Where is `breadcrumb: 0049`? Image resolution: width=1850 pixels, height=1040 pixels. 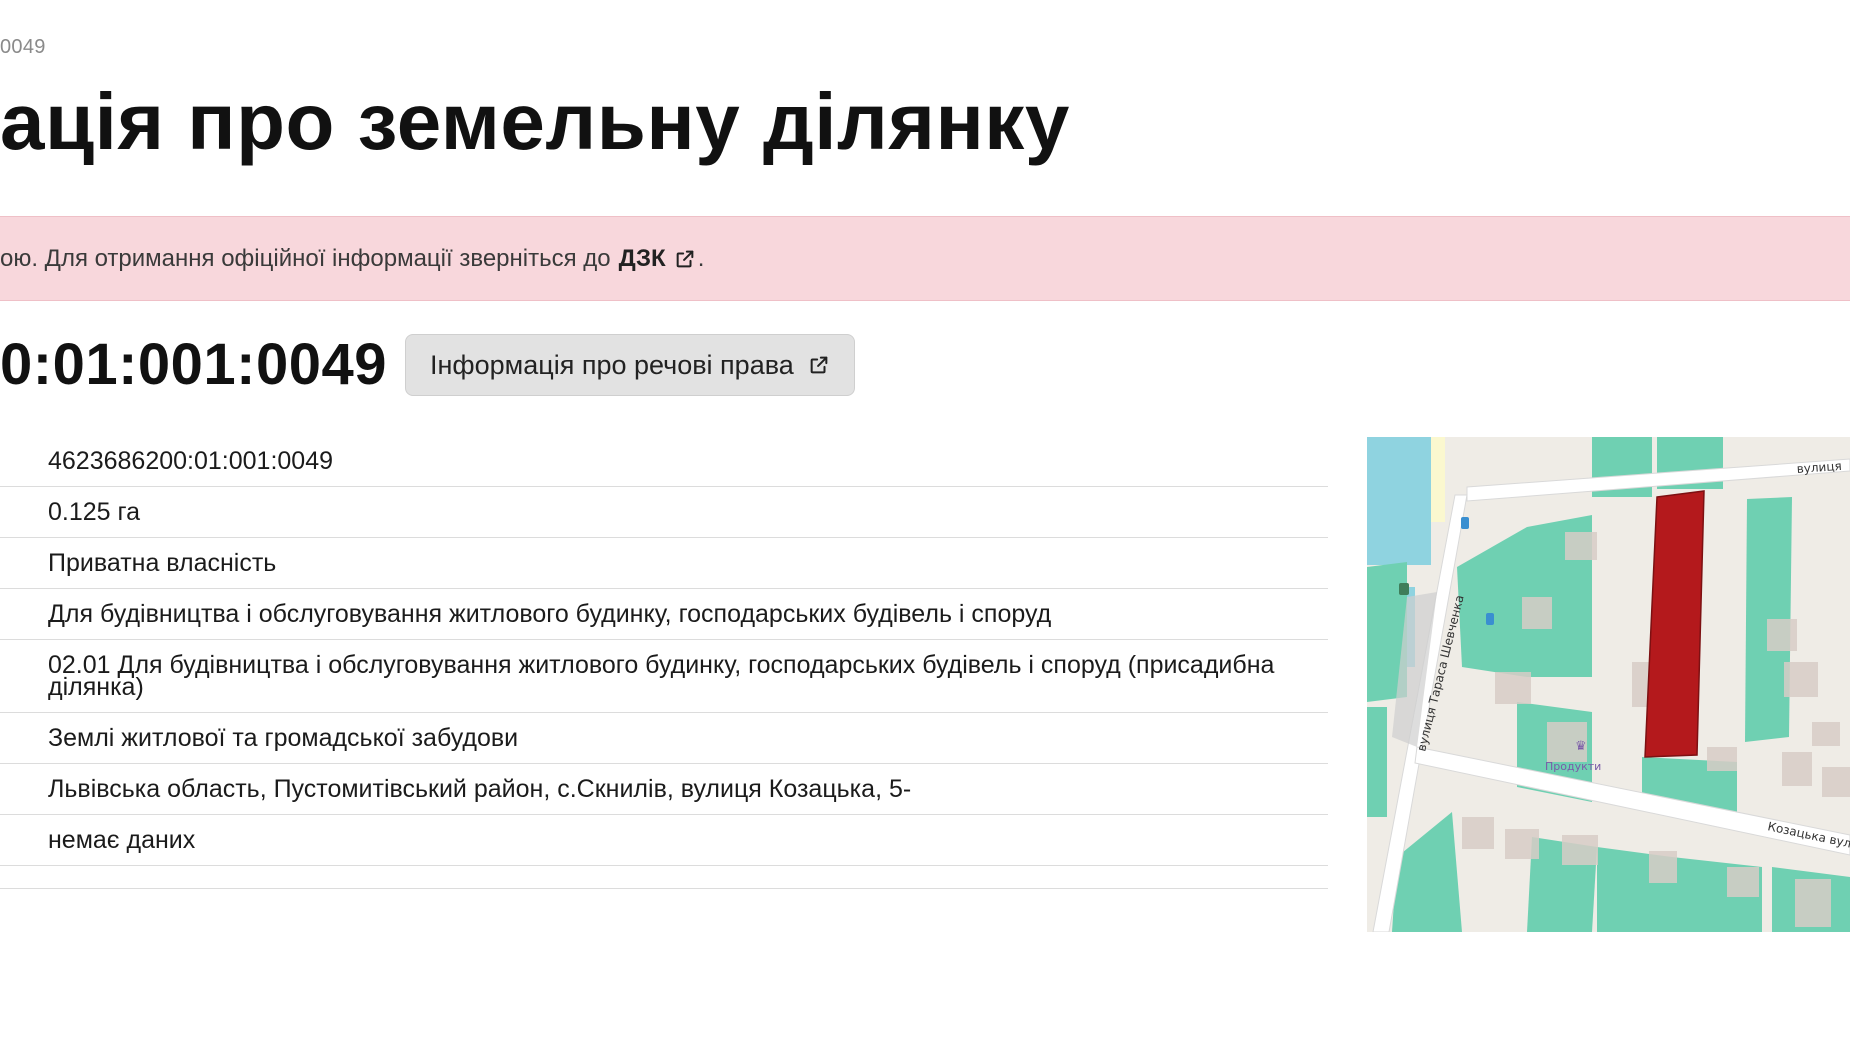
breadcrumb: 0049 is located at coordinates (23, 47).